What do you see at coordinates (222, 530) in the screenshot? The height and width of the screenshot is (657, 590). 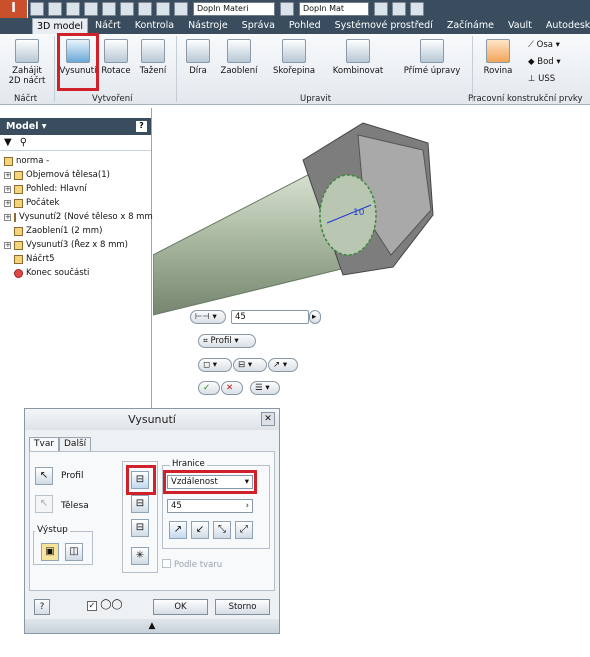 I see `symmetric-icon: ⤡` at bounding box center [222, 530].